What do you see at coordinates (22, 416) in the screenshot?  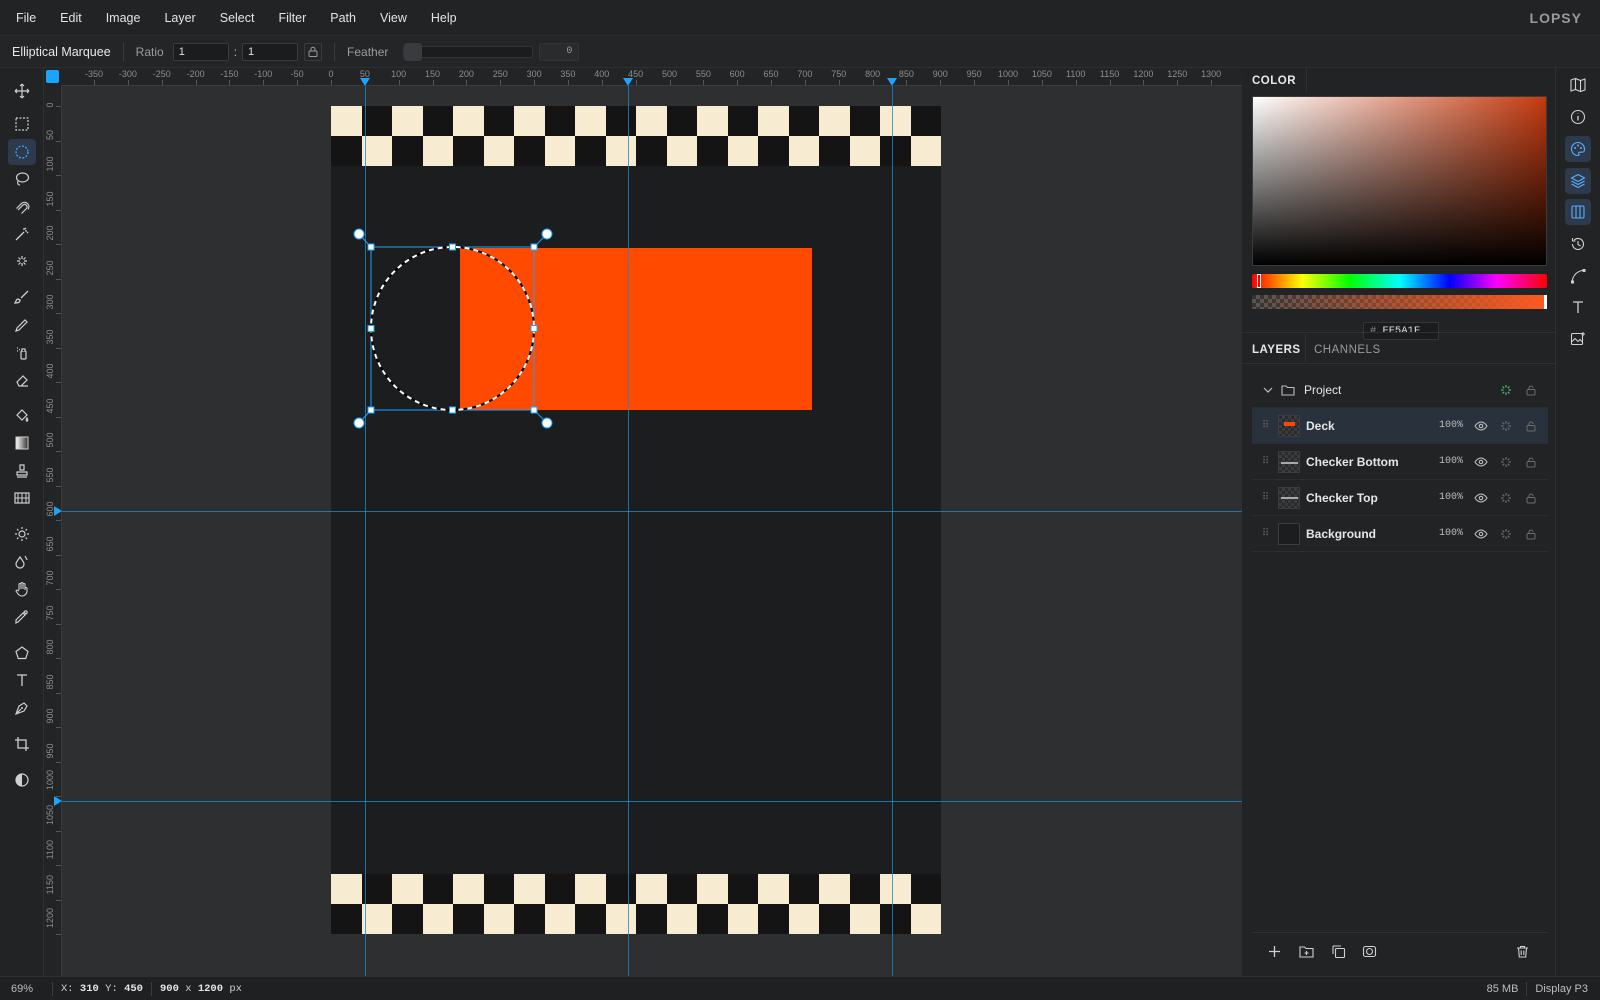 I see `paint-bucket-tool` at bounding box center [22, 416].